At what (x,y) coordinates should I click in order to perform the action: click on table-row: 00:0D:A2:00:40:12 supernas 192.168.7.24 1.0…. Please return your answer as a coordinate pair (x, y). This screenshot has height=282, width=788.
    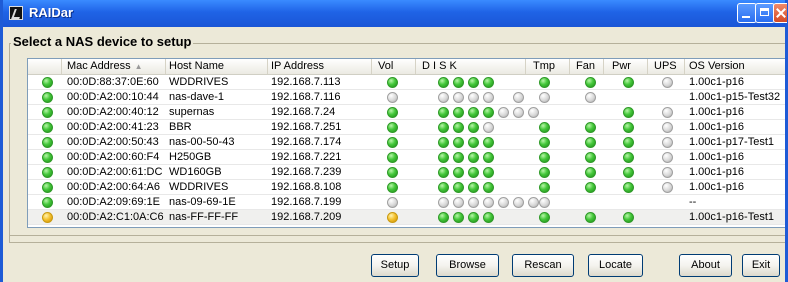
    Looking at the image, I should click on (406, 112).